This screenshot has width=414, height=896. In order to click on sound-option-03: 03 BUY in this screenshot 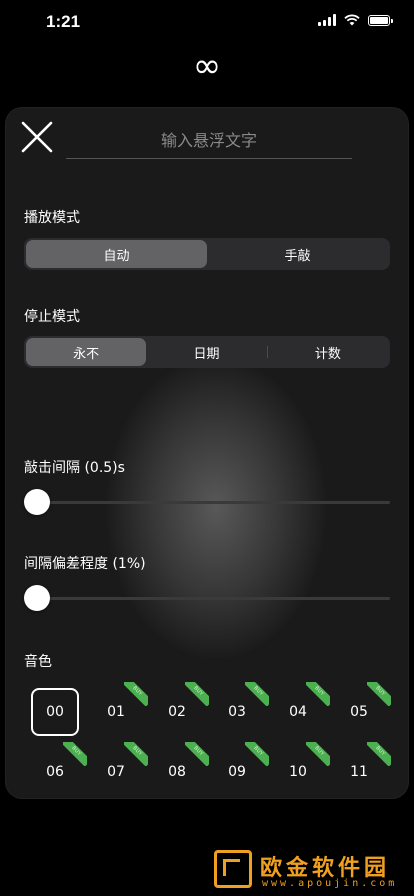, I will do `click(241, 709)`.